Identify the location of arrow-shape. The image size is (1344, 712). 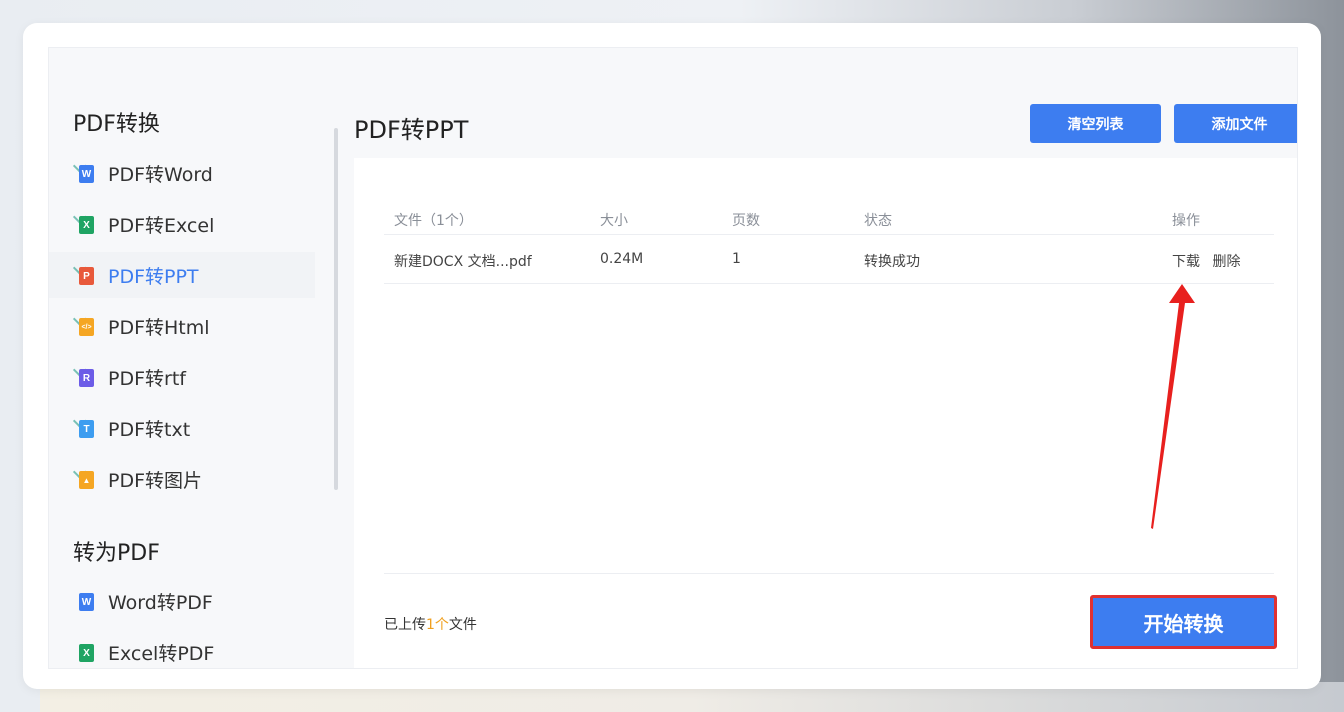
(1173, 406).